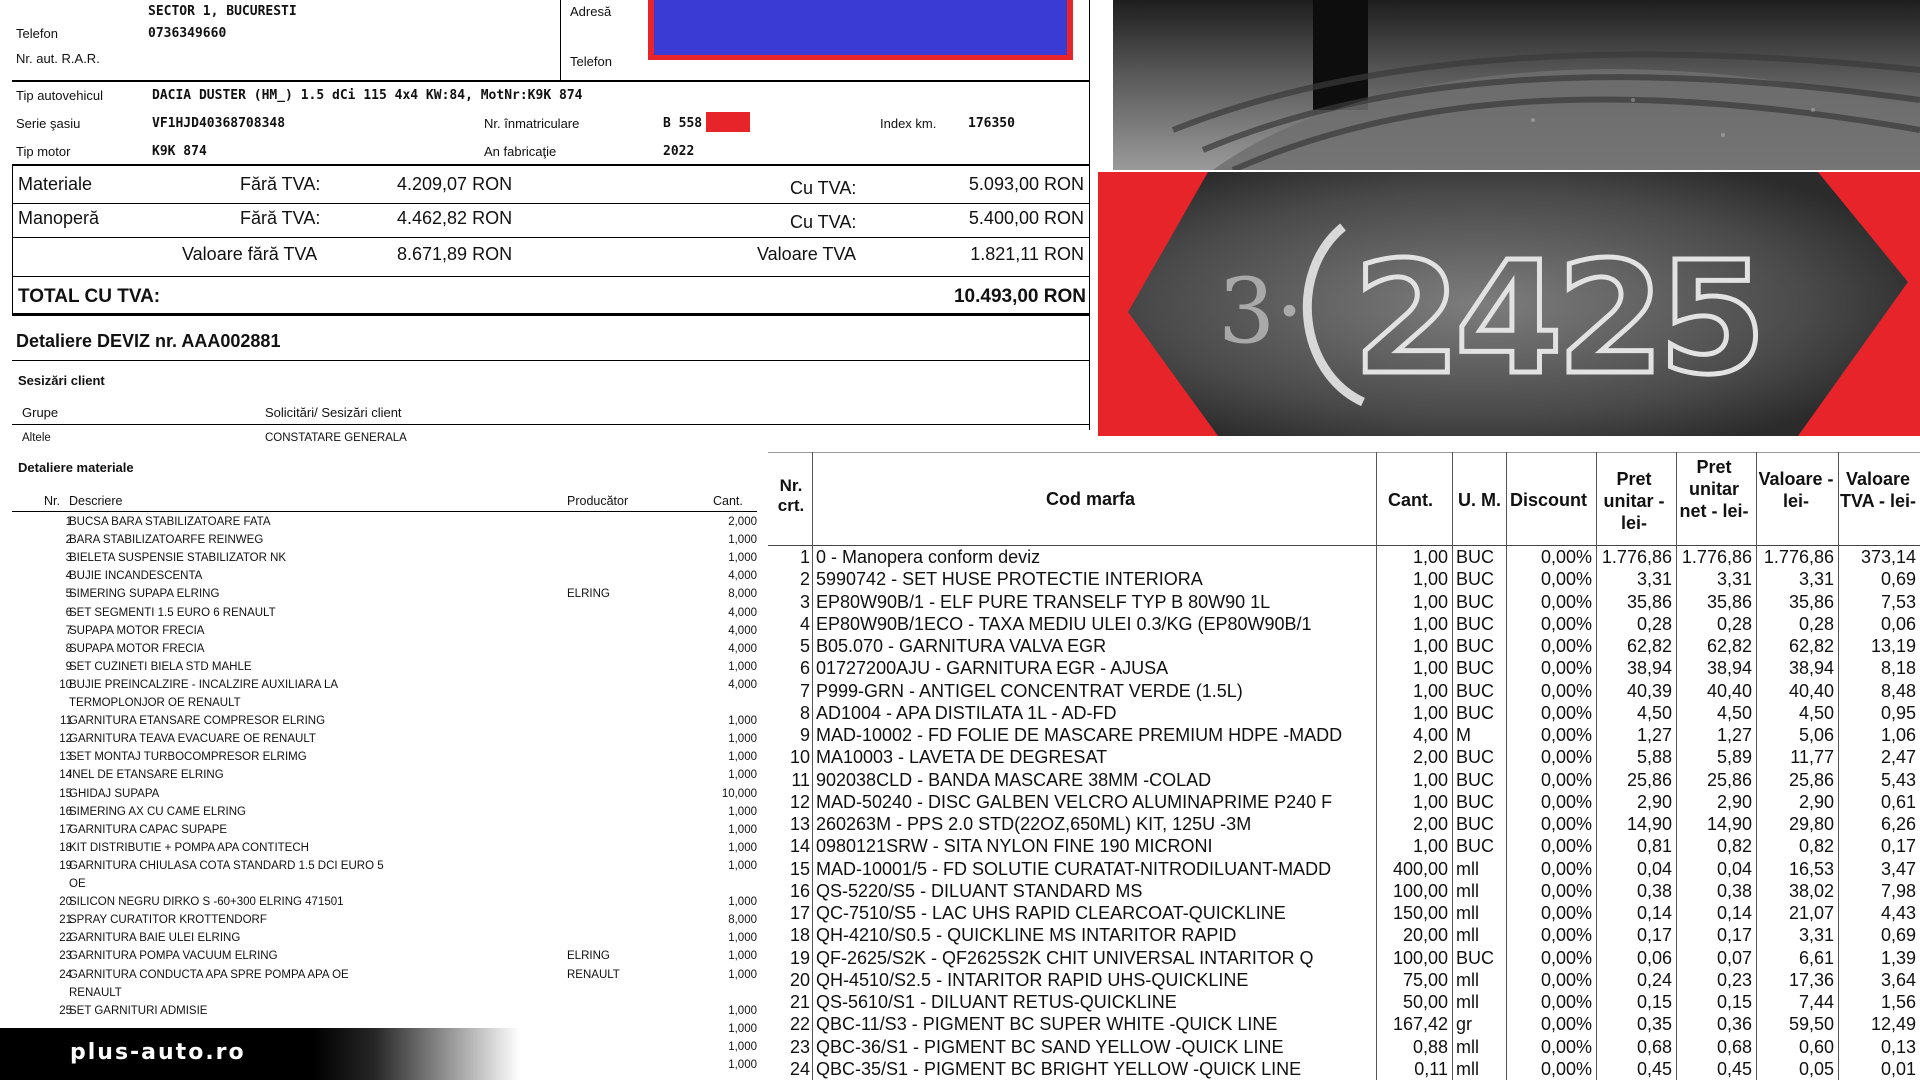 This screenshot has width=1920, height=1081. I want to click on invoice-row-vat: 0,17, so click(1898, 846).